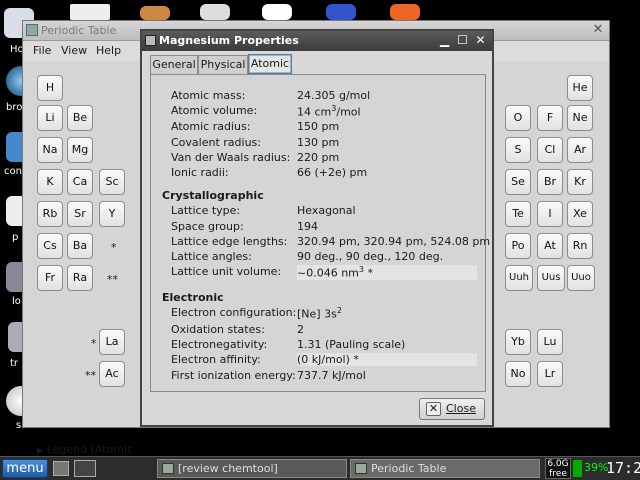 This screenshot has width=640, height=480. Describe the element at coordinates (518, 246) in the screenshot. I see `element-button-po: Po` at that location.